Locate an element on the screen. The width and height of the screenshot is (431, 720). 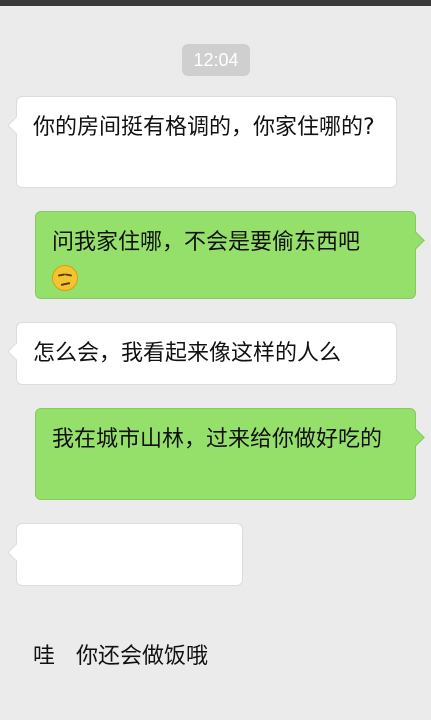
message-bubble-incoming: 哇 你还会做饭哦 is located at coordinates (125, 596).